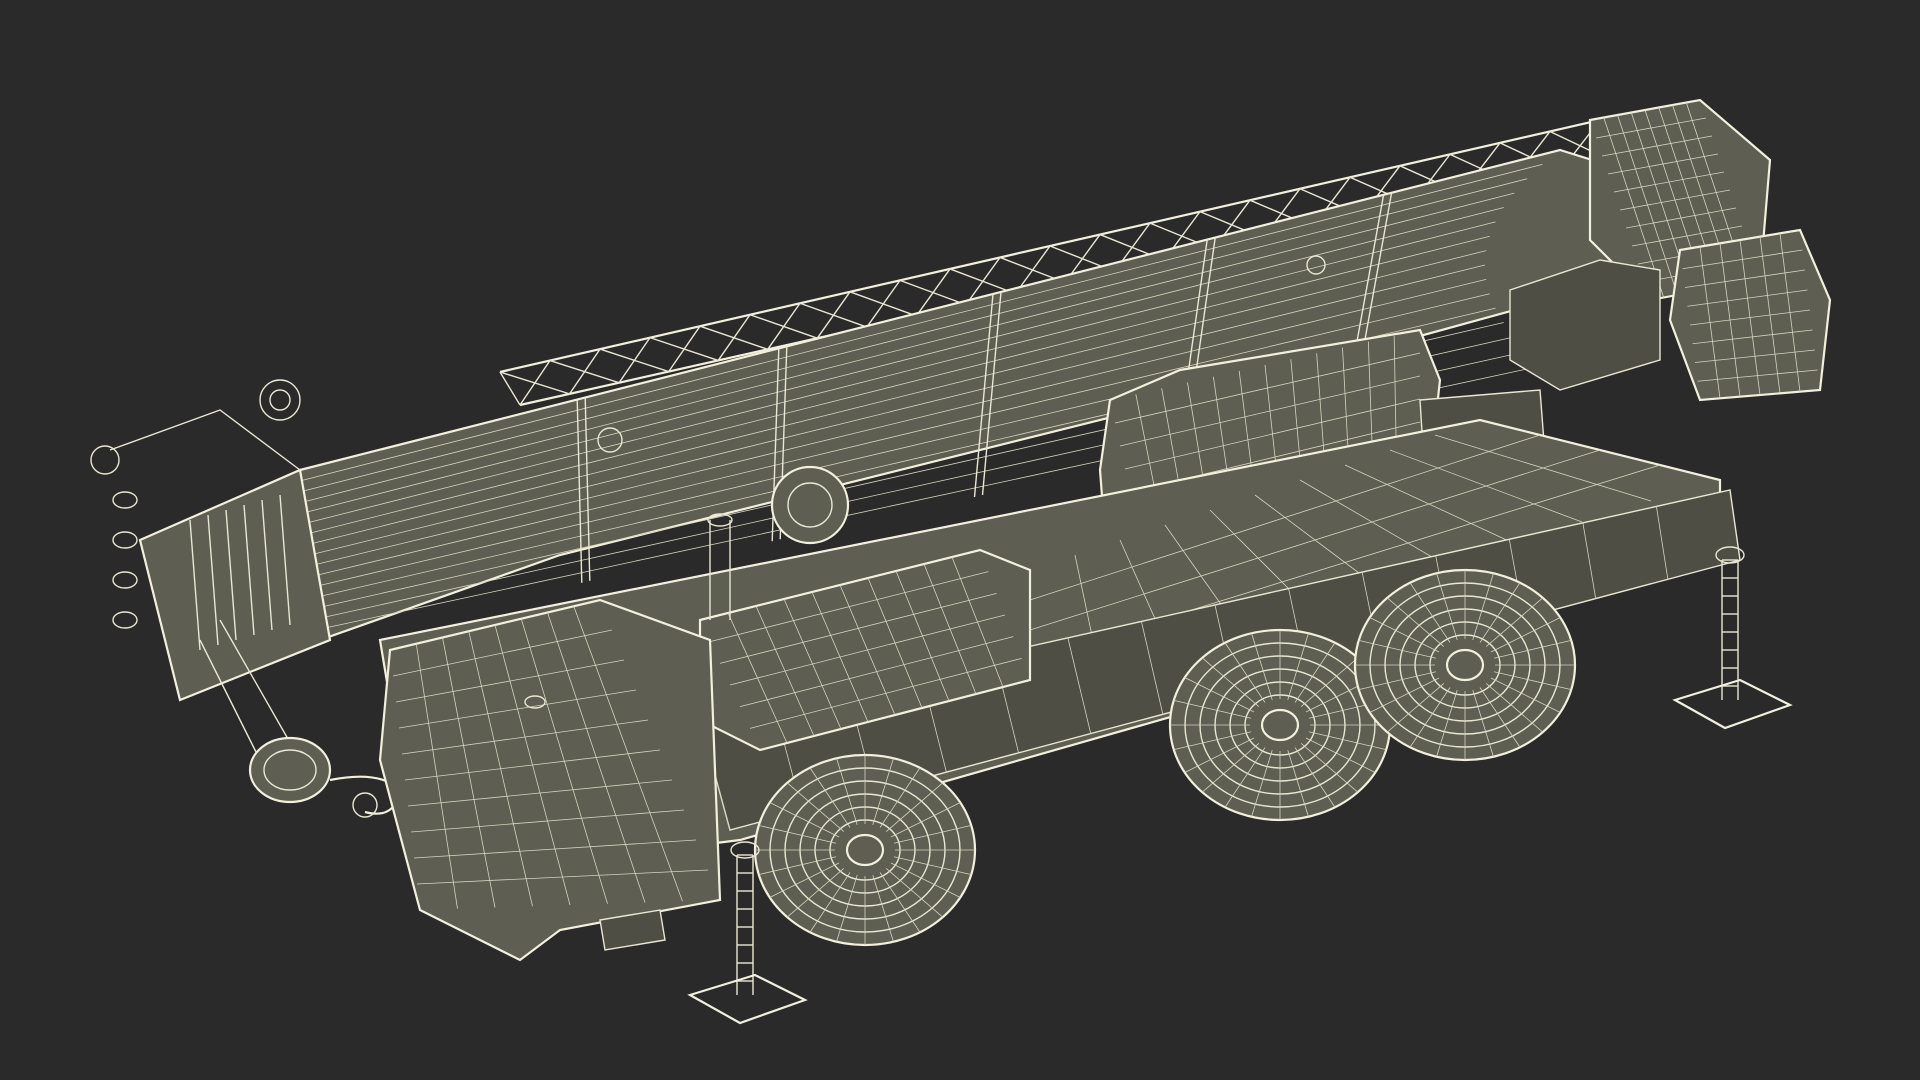 The width and height of the screenshot is (1920, 1080). I want to click on driver-cab, so click(550, 780).